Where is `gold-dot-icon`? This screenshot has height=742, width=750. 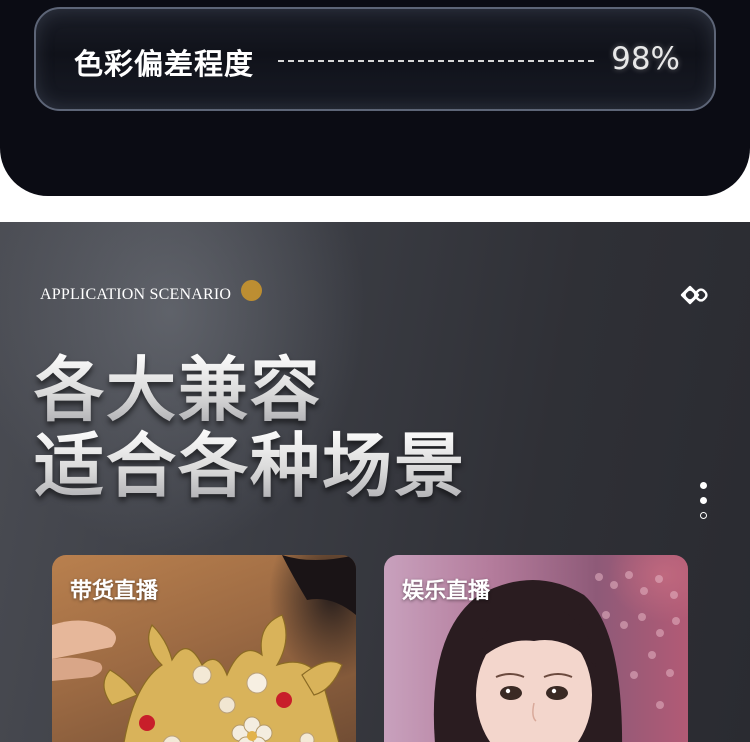
gold-dot-icon is located at coordinates (251, 290).